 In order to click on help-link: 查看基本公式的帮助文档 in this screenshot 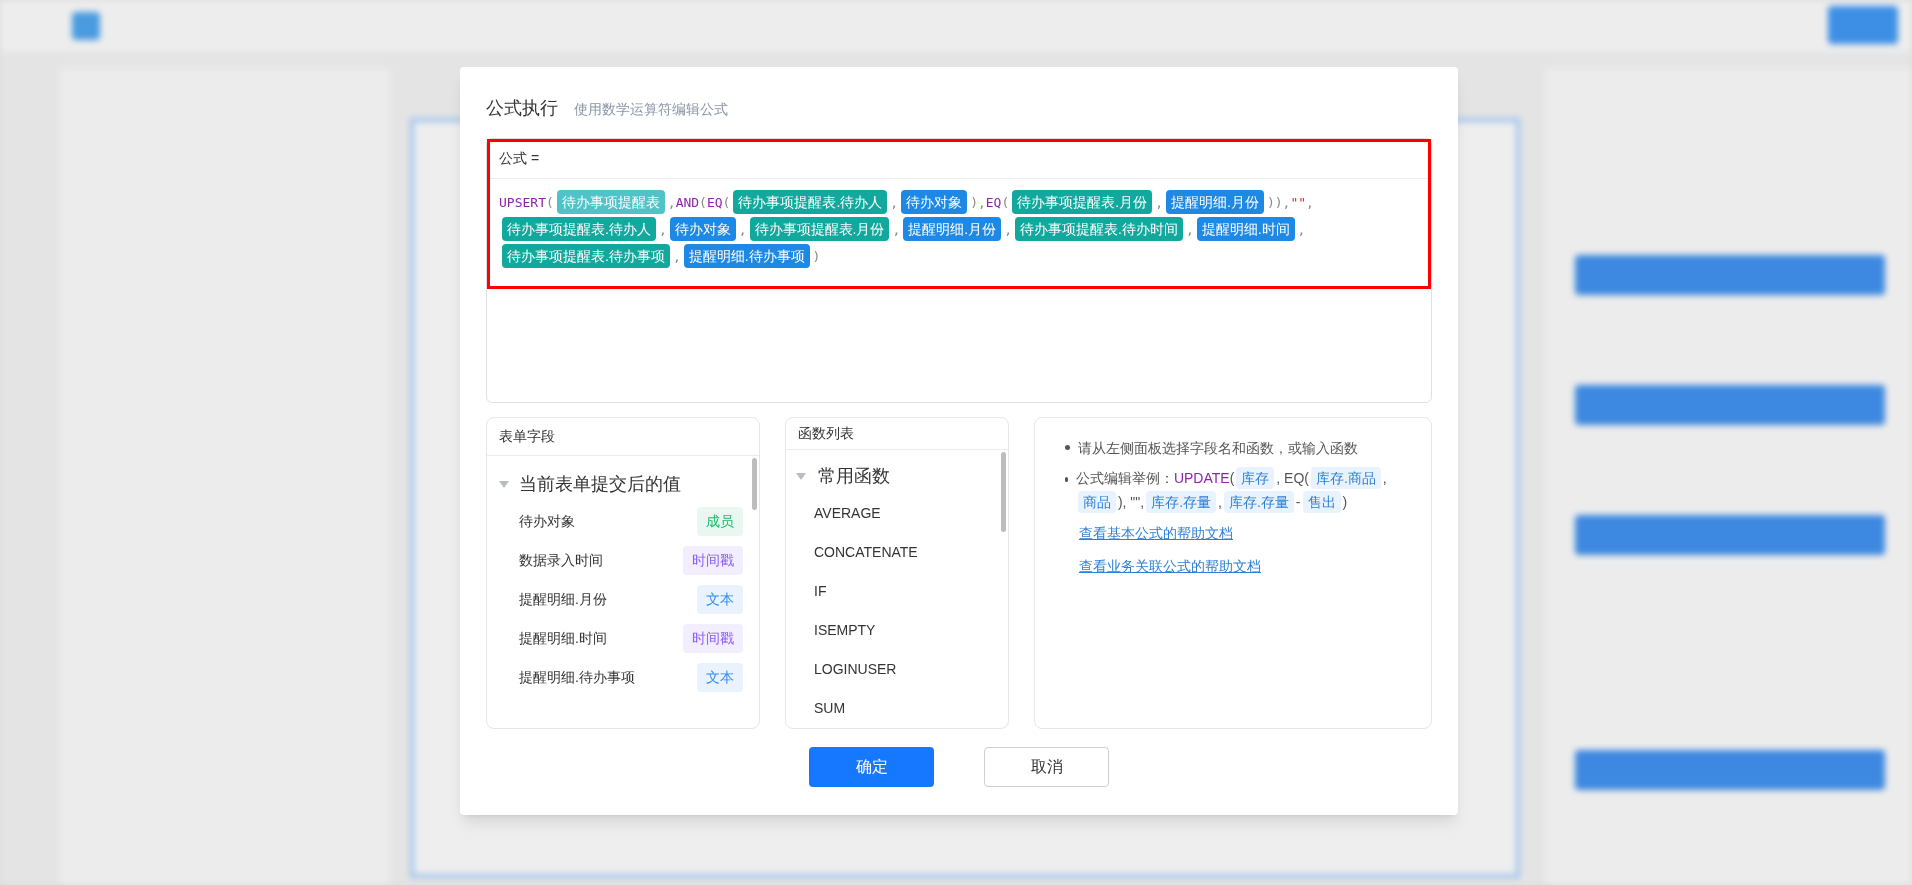, I will do `click(1156, 533)`.